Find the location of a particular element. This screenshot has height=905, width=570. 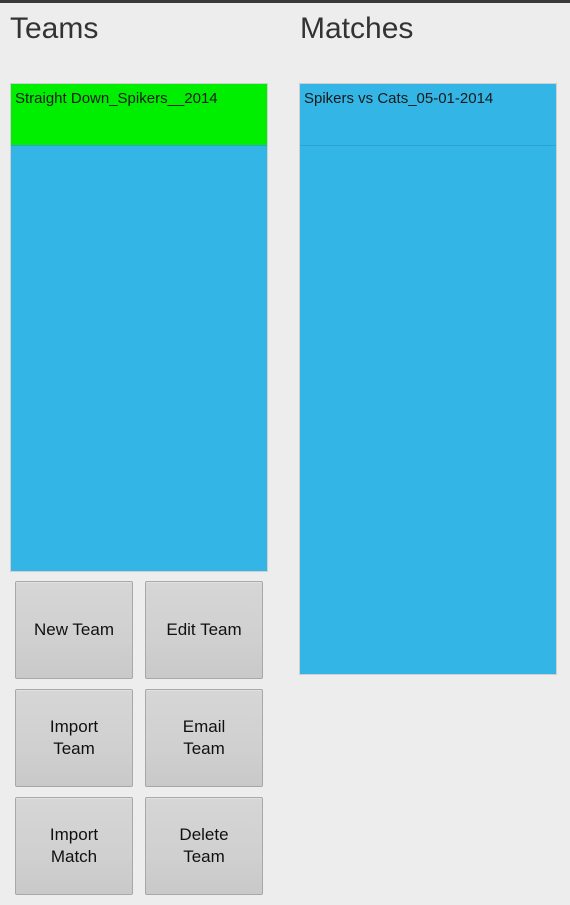

teams-button-row-1: New Team Edit Team is located at coordinates (141, 630).